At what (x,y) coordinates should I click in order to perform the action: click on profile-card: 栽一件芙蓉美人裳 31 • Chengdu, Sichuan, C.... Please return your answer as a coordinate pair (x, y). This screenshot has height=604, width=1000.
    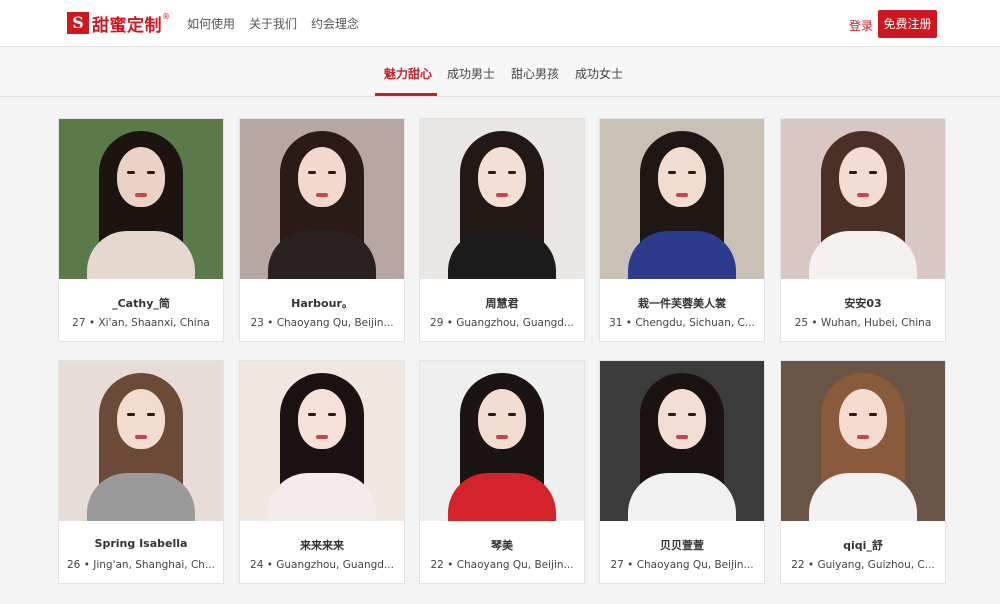
    Looking at the image, I should click on (682, 230).